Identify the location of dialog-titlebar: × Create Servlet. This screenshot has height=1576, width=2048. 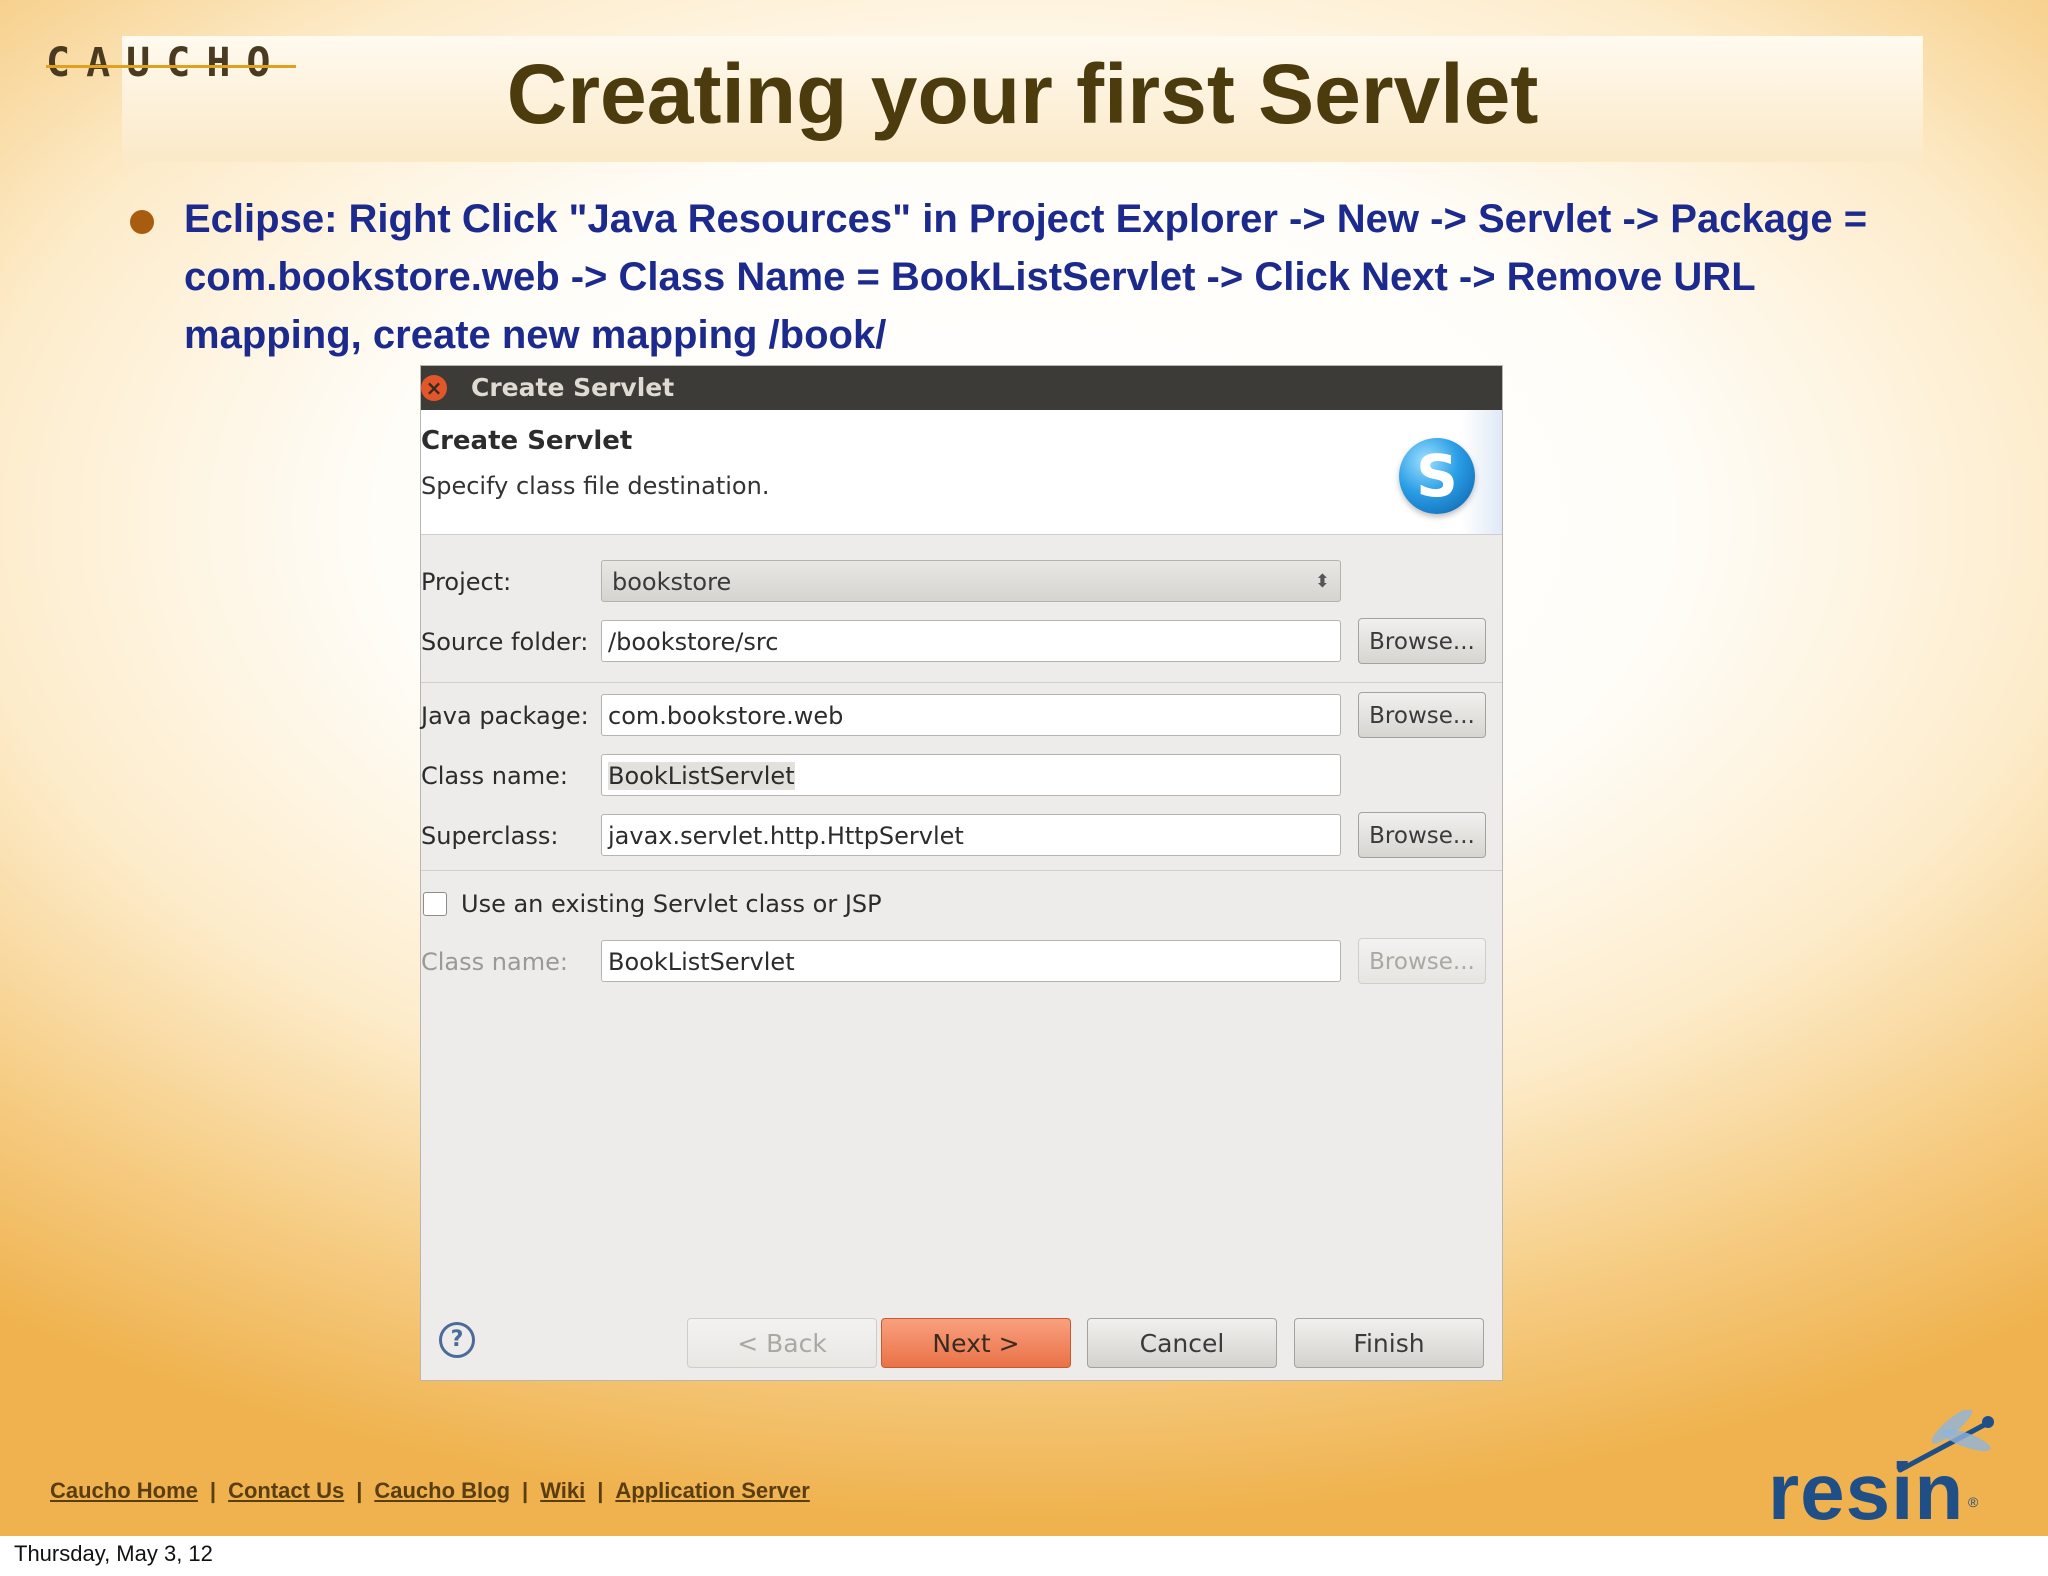
(961, 388).